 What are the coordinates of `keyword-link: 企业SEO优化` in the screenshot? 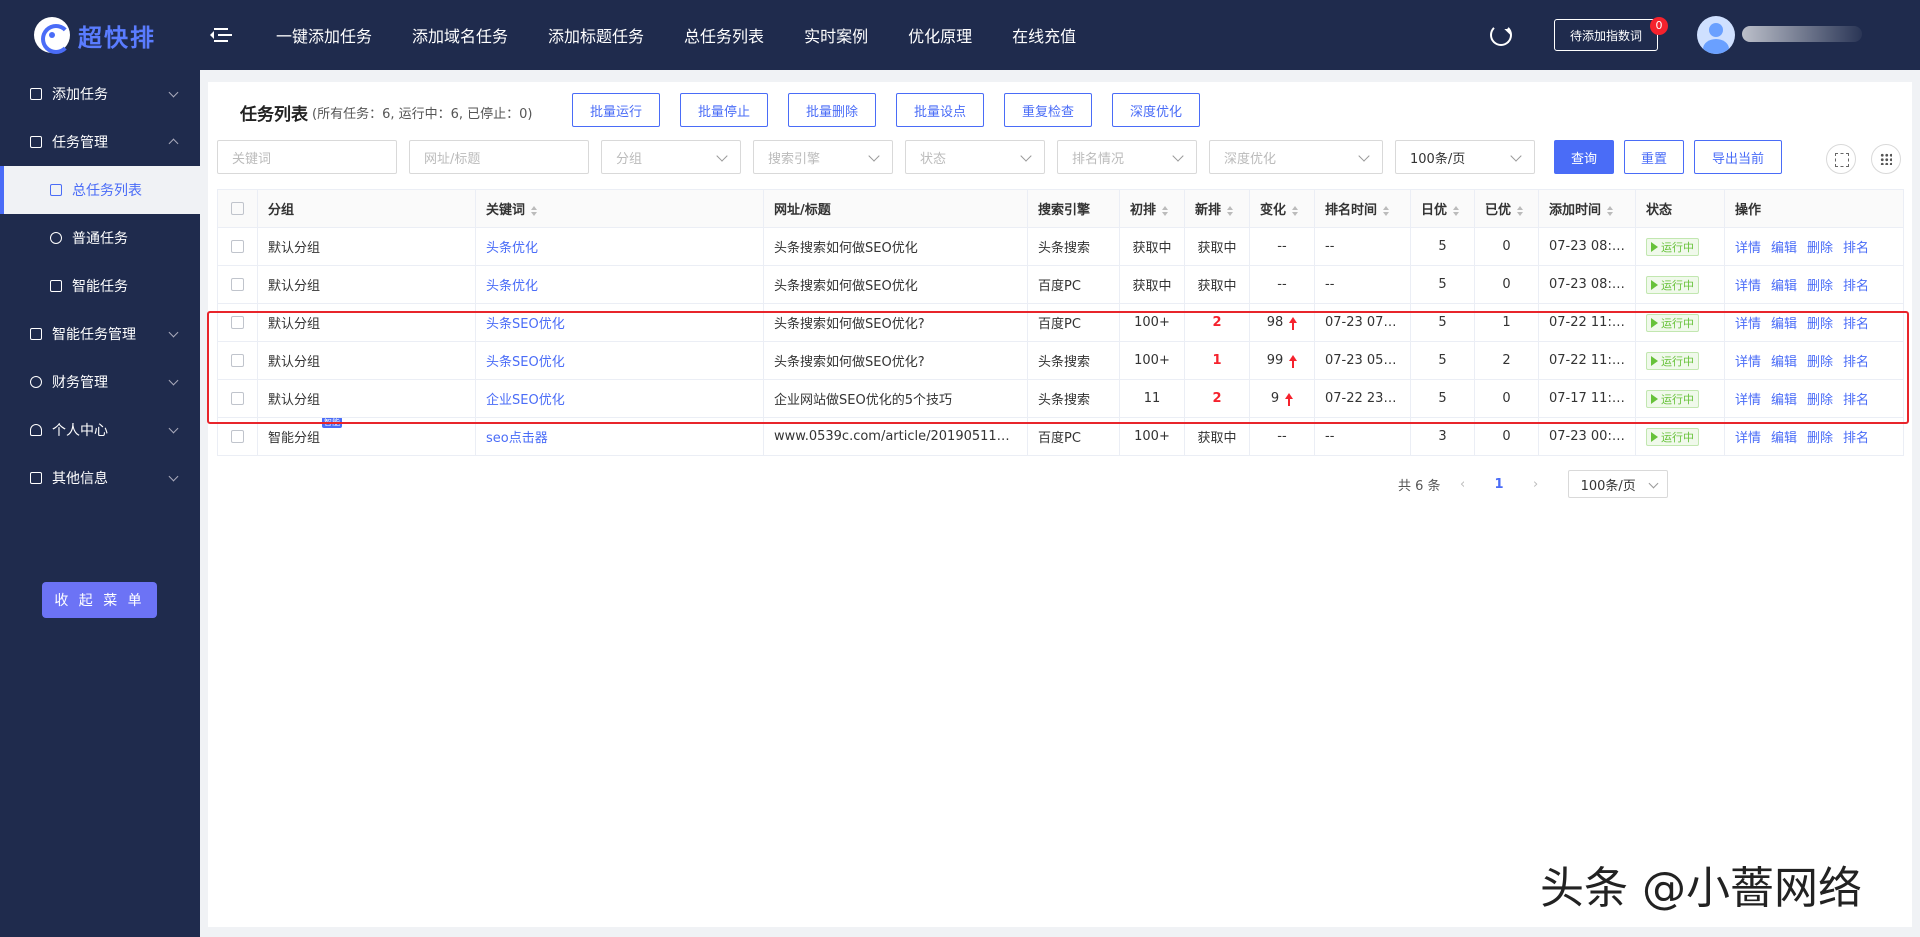 It's located at (525, 400).